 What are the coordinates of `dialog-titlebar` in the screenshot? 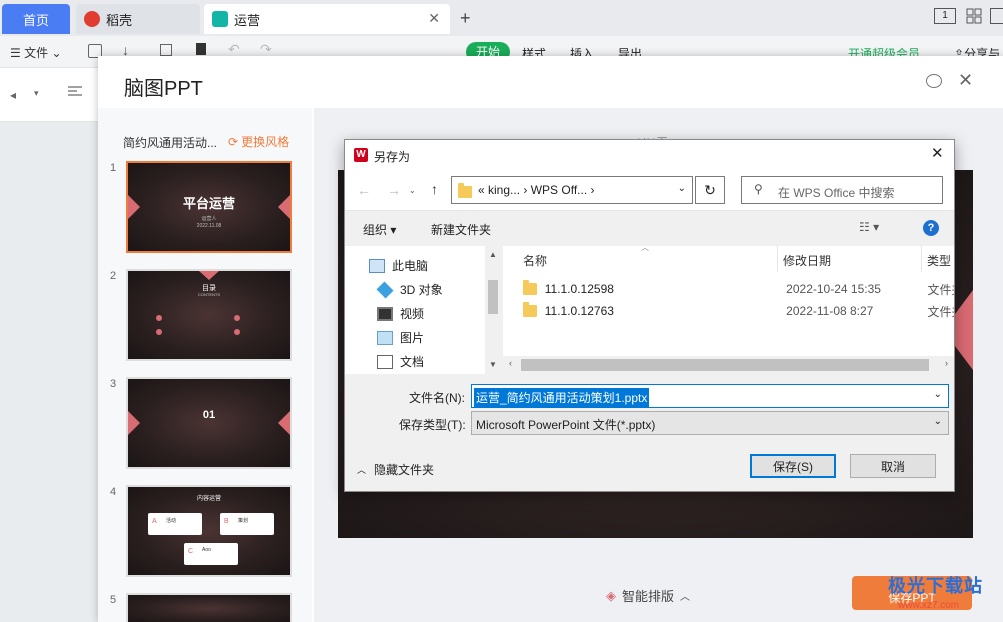 It's located at (649, 155).